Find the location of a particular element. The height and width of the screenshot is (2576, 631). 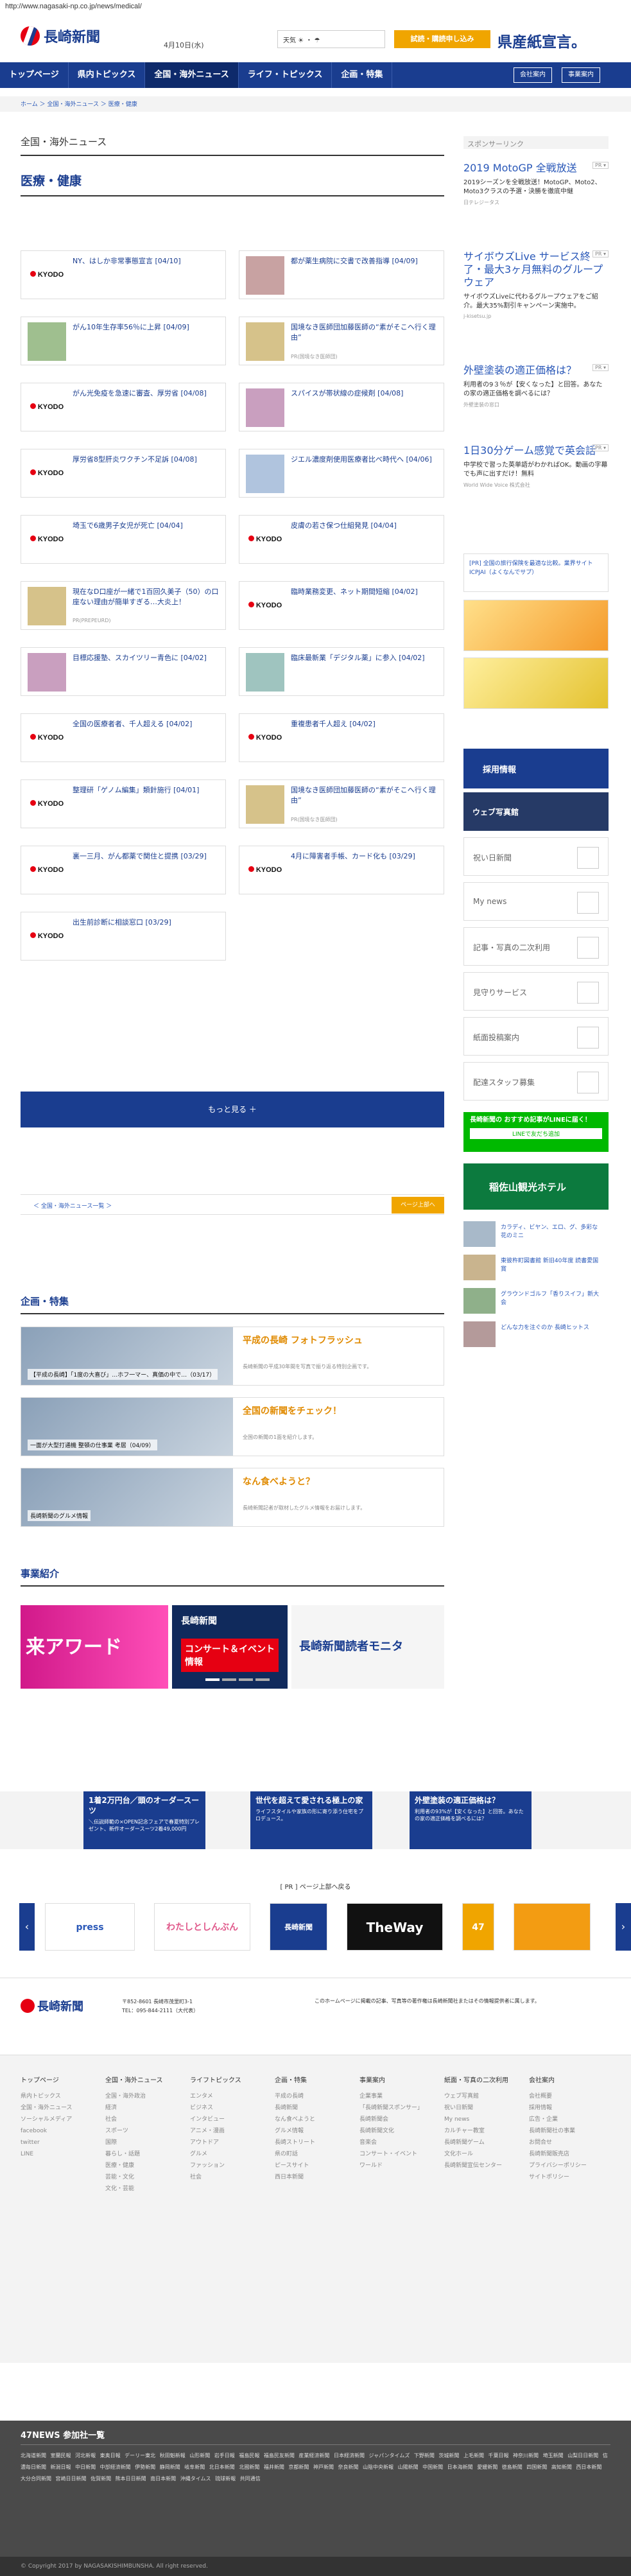

news-card: がん10年生存率56％に上昇 [04/09] is located at coordinates (123, 341).